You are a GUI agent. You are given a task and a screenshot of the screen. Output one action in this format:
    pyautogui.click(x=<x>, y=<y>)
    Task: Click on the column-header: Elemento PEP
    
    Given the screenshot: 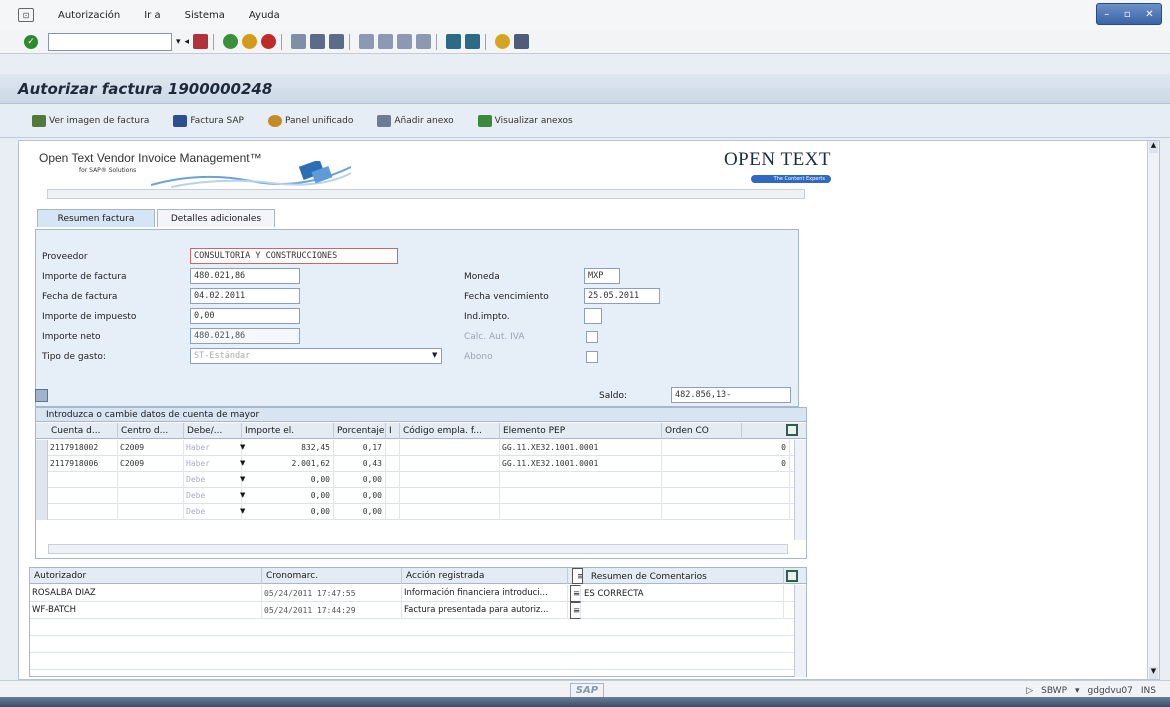 What is the action you would take?
    pyautogui.click(x=581, y=431)
    